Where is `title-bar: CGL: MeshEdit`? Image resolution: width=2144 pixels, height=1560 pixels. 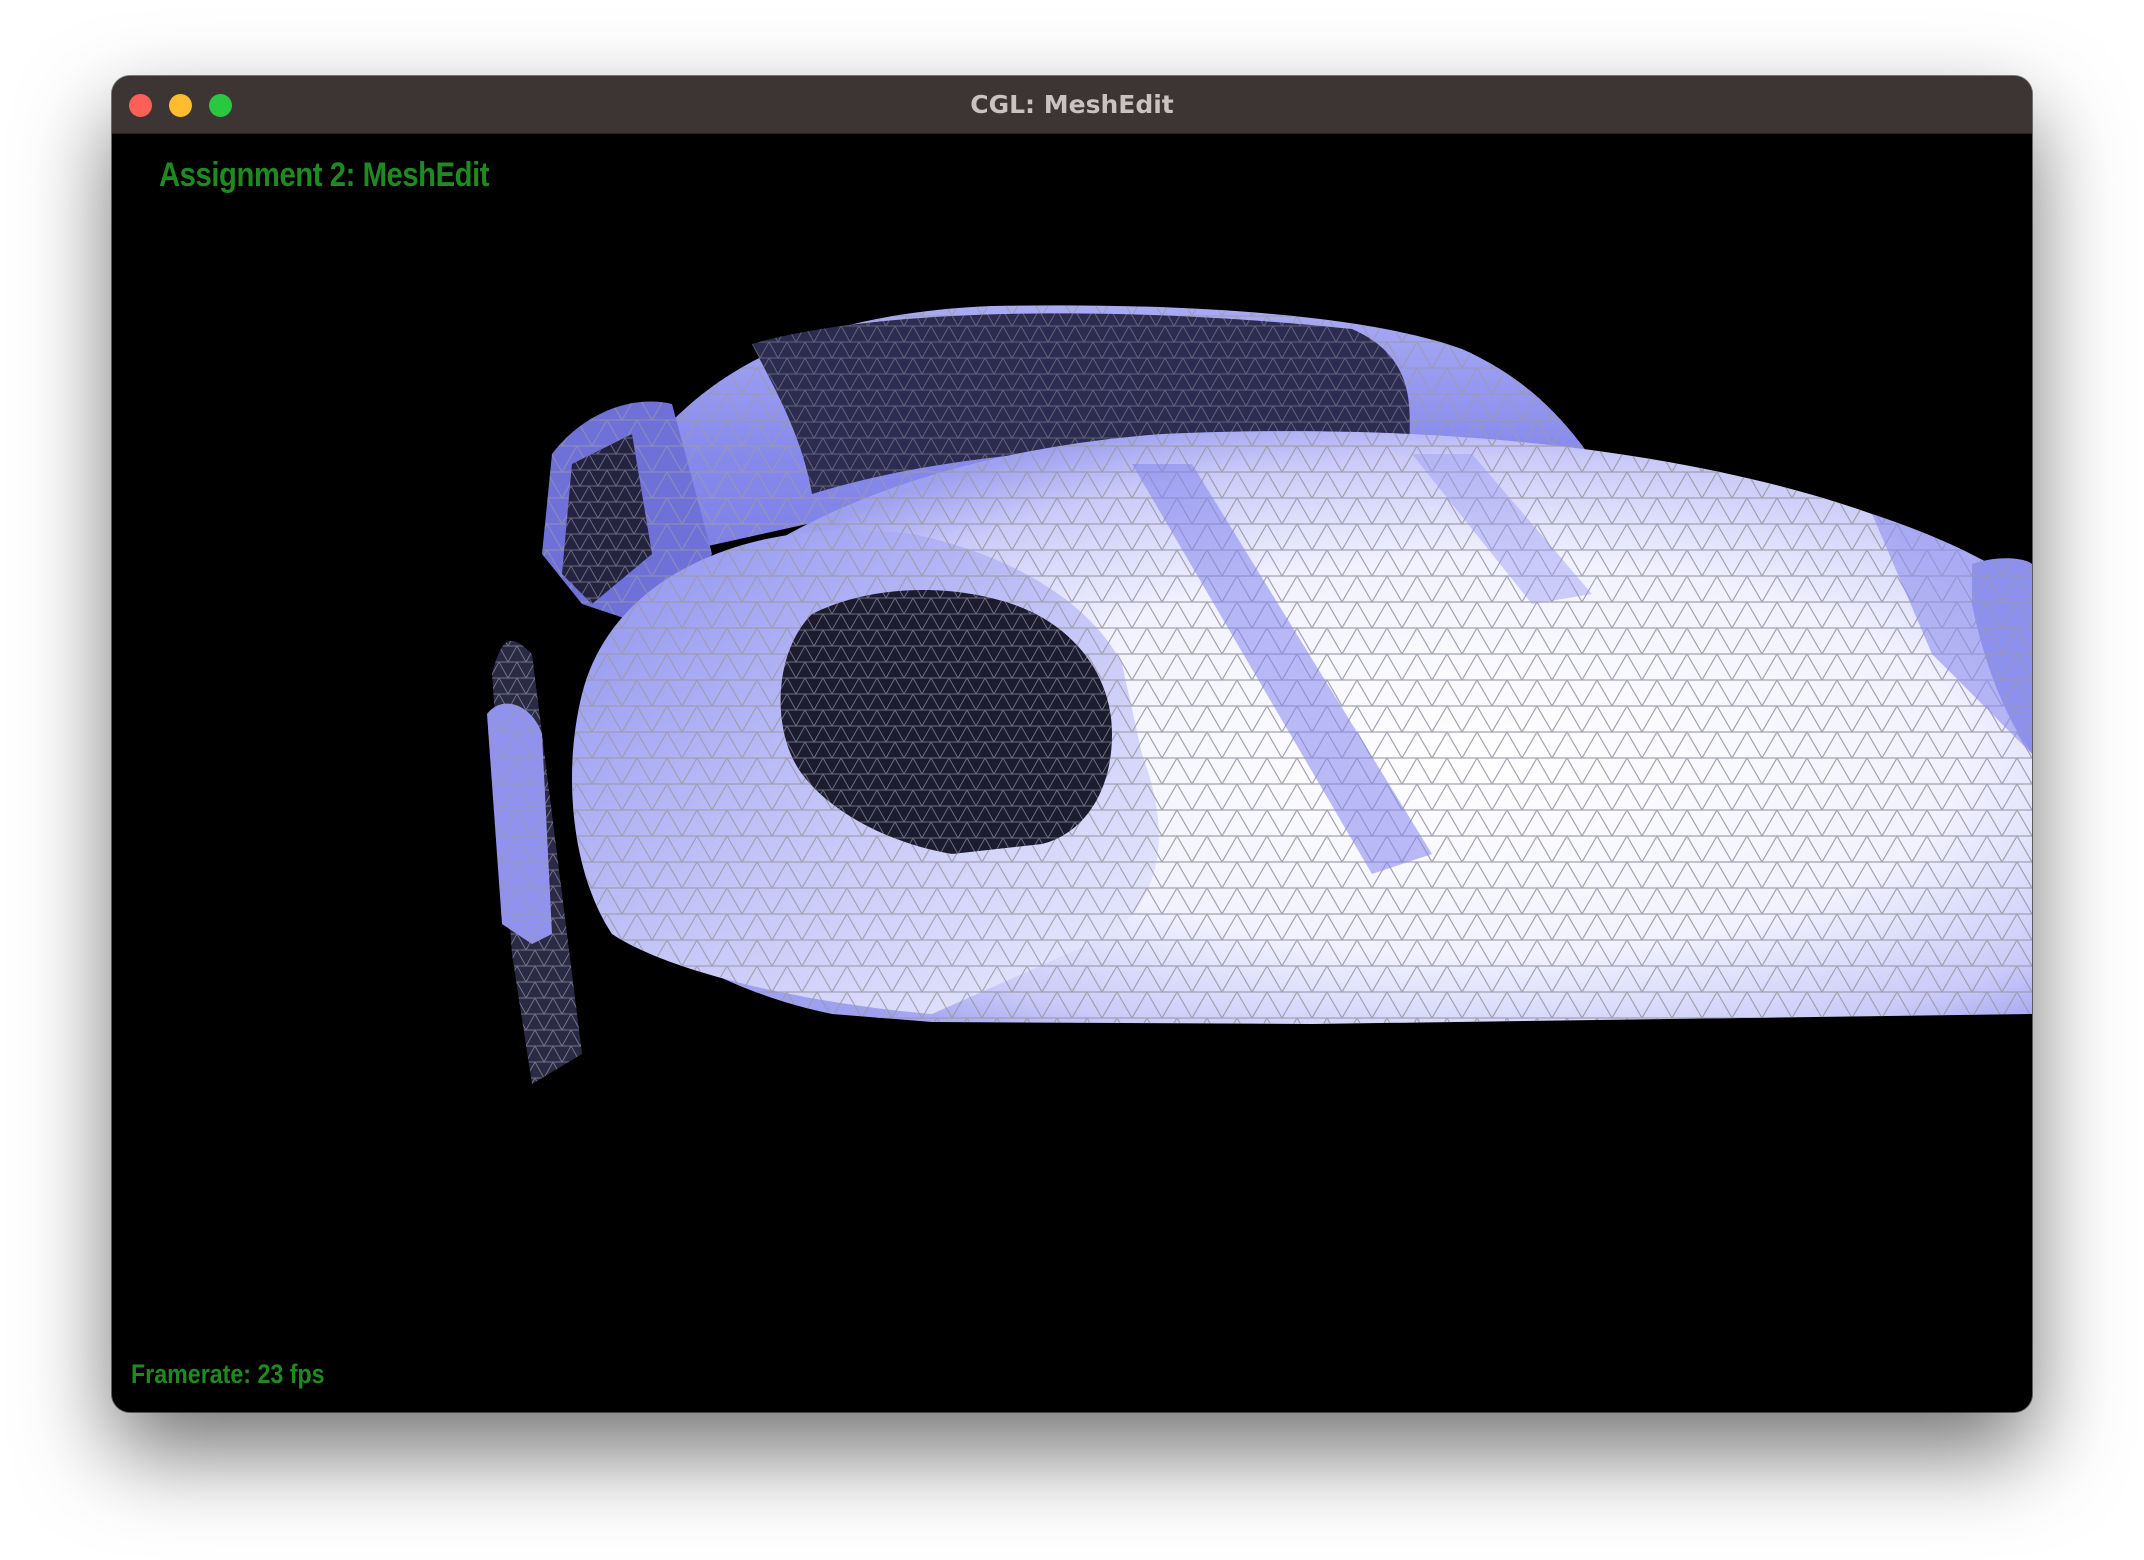
title-bar: CGL: MeshEdit is located at coordinates (1072, 105).